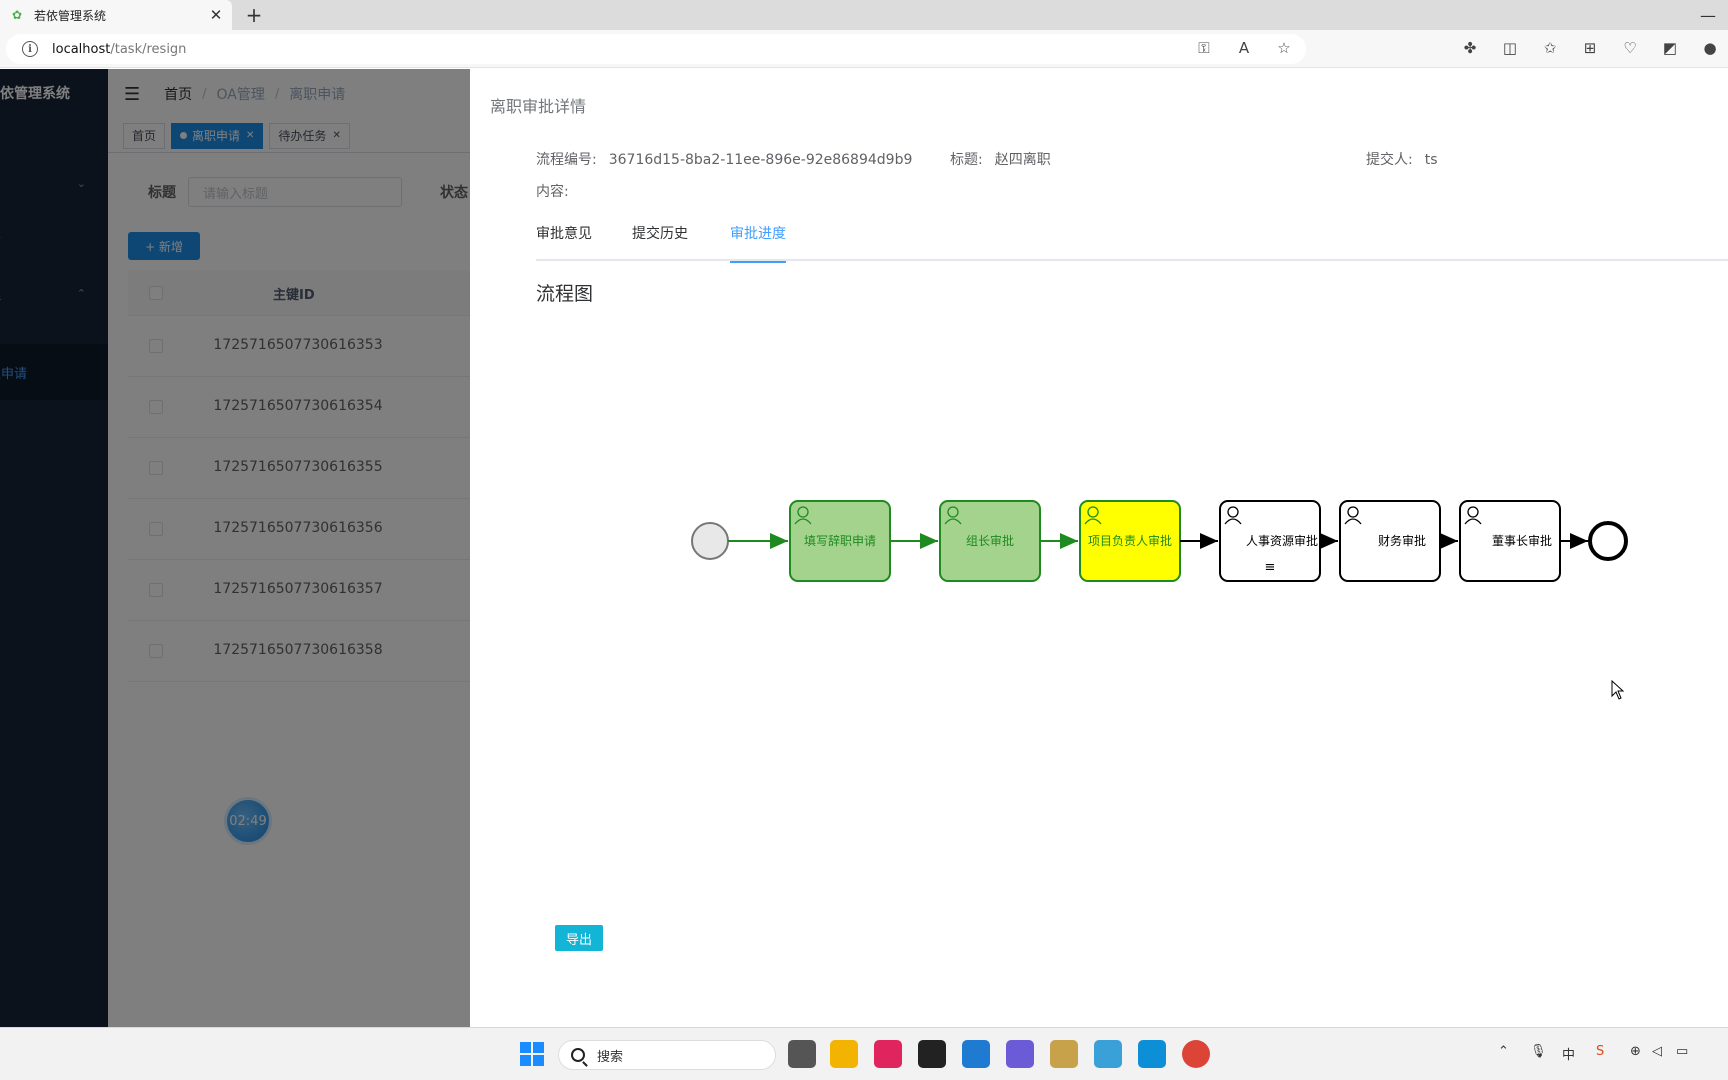 The height and width of the screenshot is (1080, 1728). I want to click on process-diagram-svg: 填写辞职申请 组长审批 项目负责人审批 人事资源审批 ≡ 财务审批 董事长审批, so click(1159, 541).